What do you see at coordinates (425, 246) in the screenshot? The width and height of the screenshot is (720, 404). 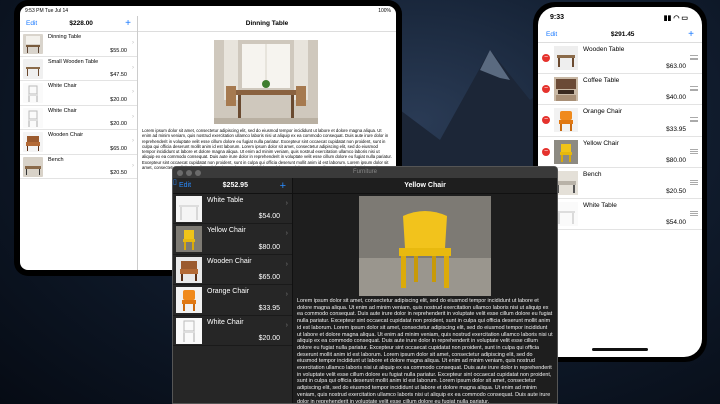 I see `yellow-chair-photo` at bounding box center [425, 246].